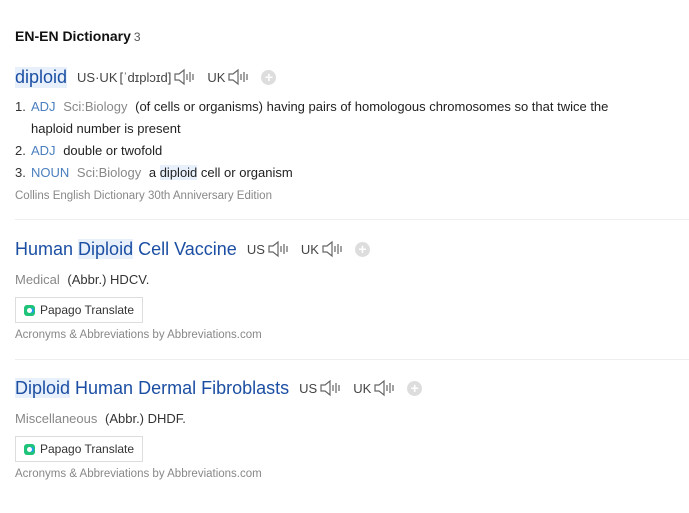 The image size is (689, 513). What do you see at coordinates (37, 279) in the screenshot?
I see `category-label: Medical` at bounding box center [37, 279].